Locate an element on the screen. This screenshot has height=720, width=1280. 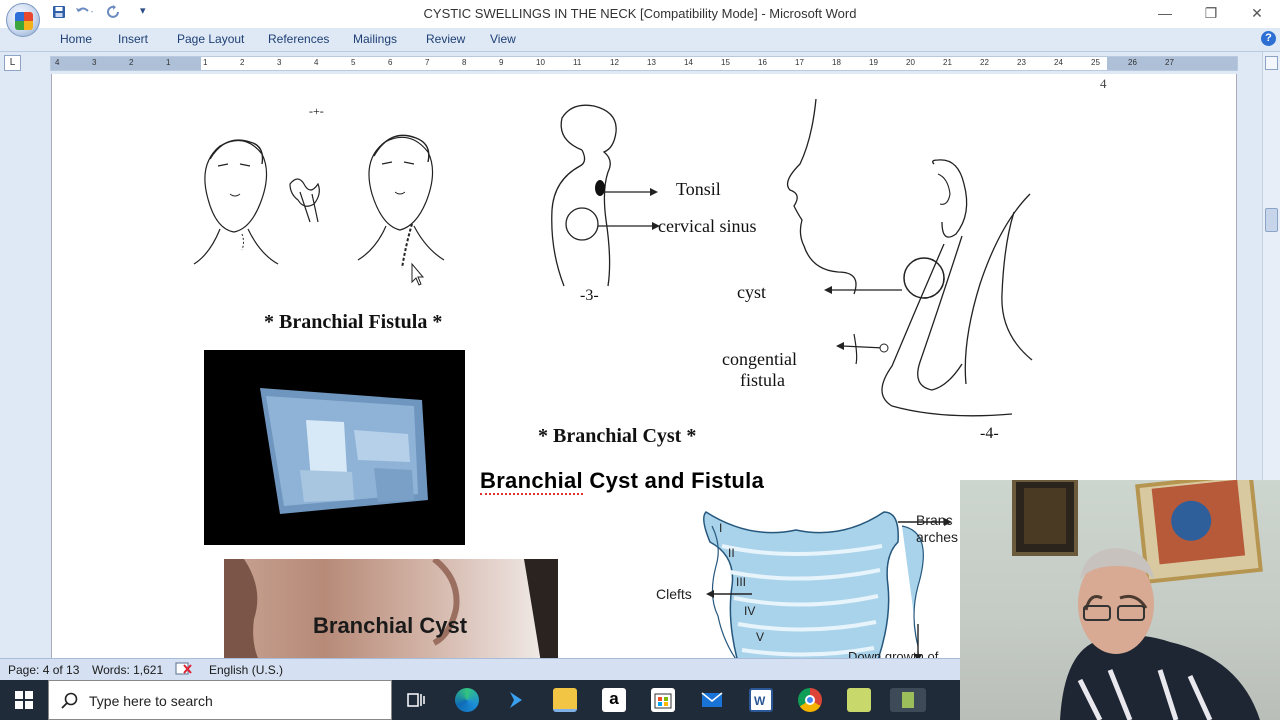
ruler-mark: 8 is located at coordinates (464, 62).